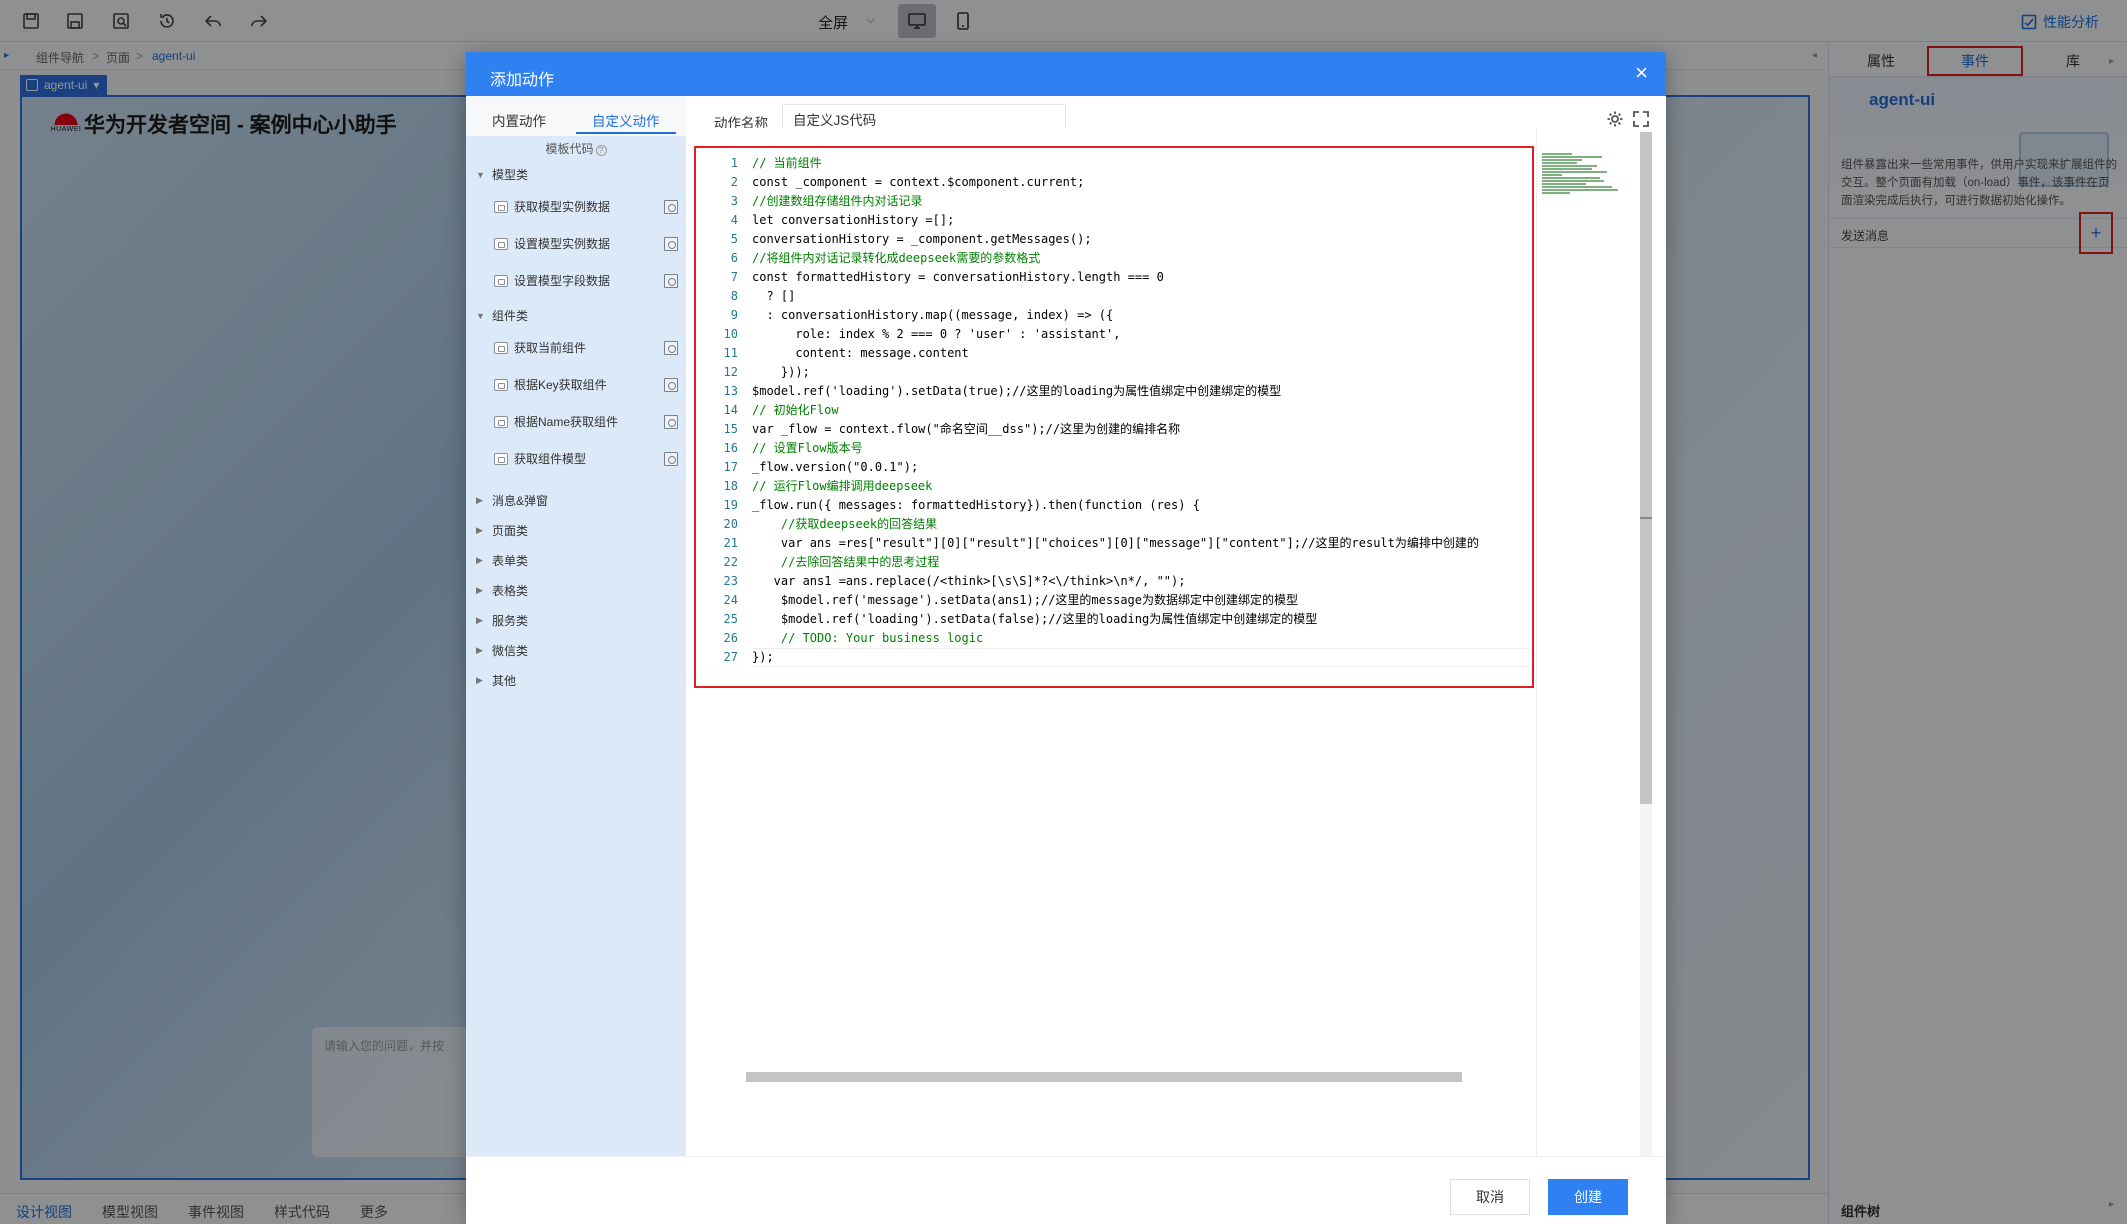 This screenshot has width=2127, height=1224. I want to click on category-form: ▶ 表单类, so click(502, 560).